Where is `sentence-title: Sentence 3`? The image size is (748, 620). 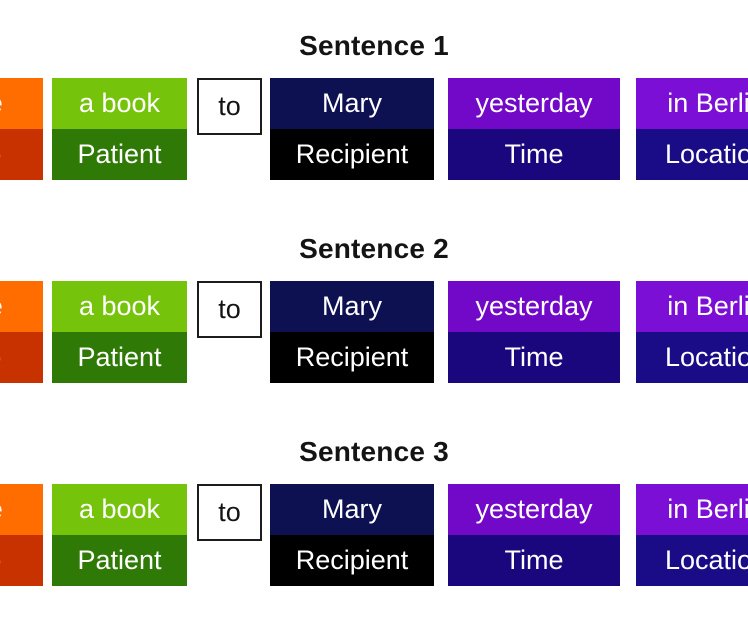
sentence-title: Sentence 3 is located at coordinates (374, 451).